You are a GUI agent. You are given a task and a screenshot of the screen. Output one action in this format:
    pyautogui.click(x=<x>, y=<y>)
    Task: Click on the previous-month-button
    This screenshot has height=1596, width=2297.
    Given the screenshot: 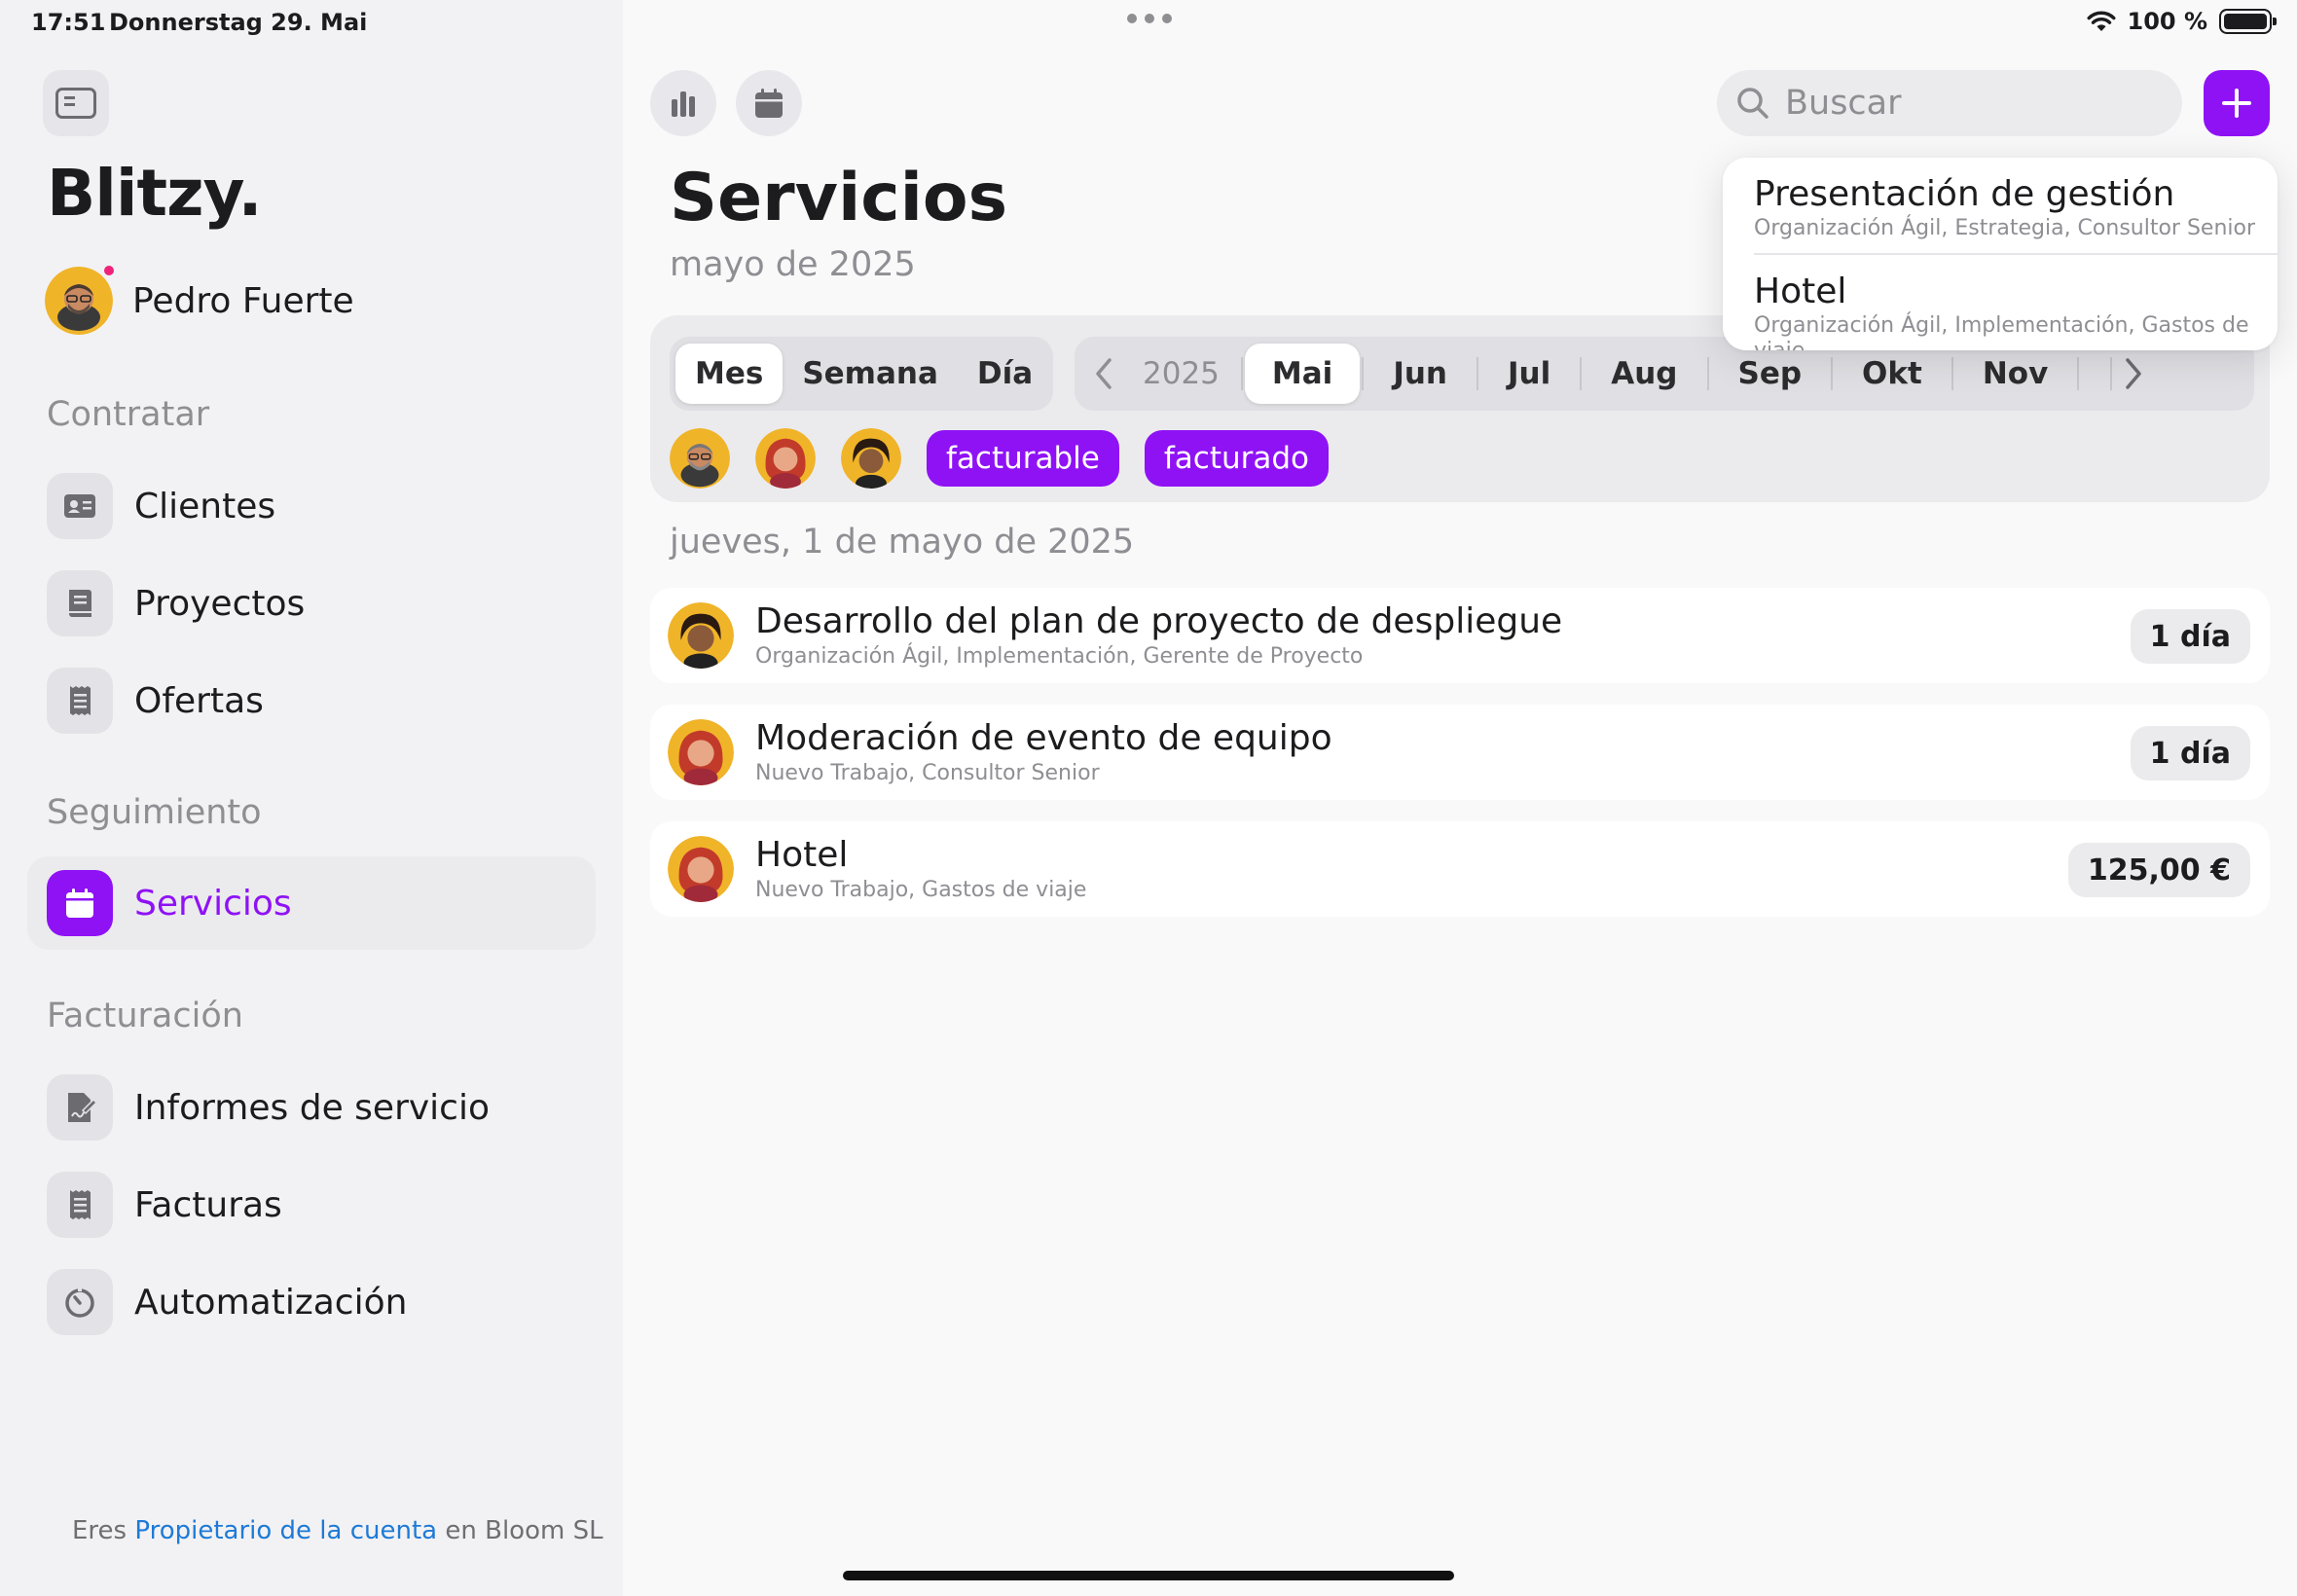 What is the action you would take?
    pyautogui.click(x=1103, y=373)
    